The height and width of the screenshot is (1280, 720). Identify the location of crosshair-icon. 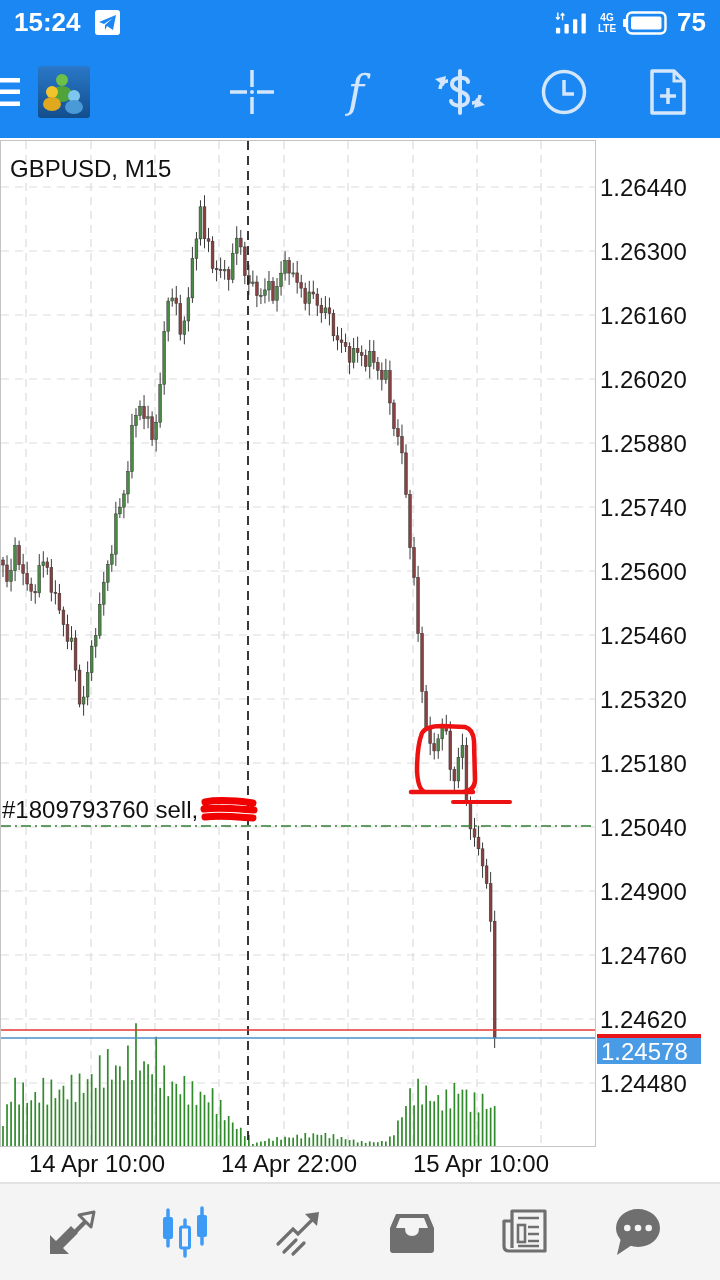
(252, 91).